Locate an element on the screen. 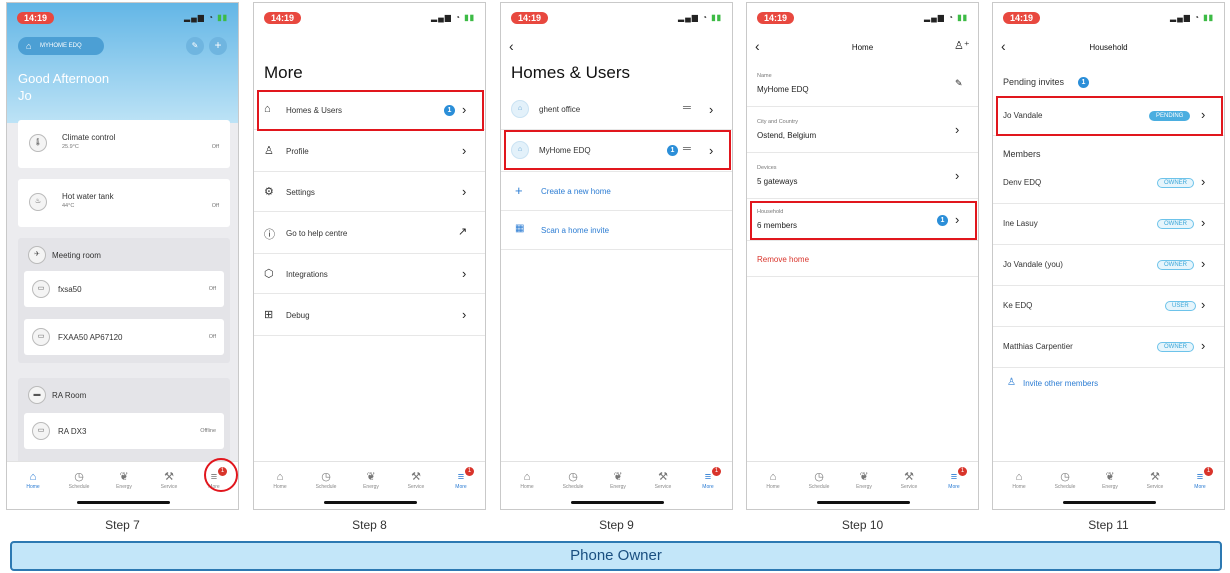 This screenshot has height=573, width=1230. menu-icon: ≡ is located at coordinates (461, 477).